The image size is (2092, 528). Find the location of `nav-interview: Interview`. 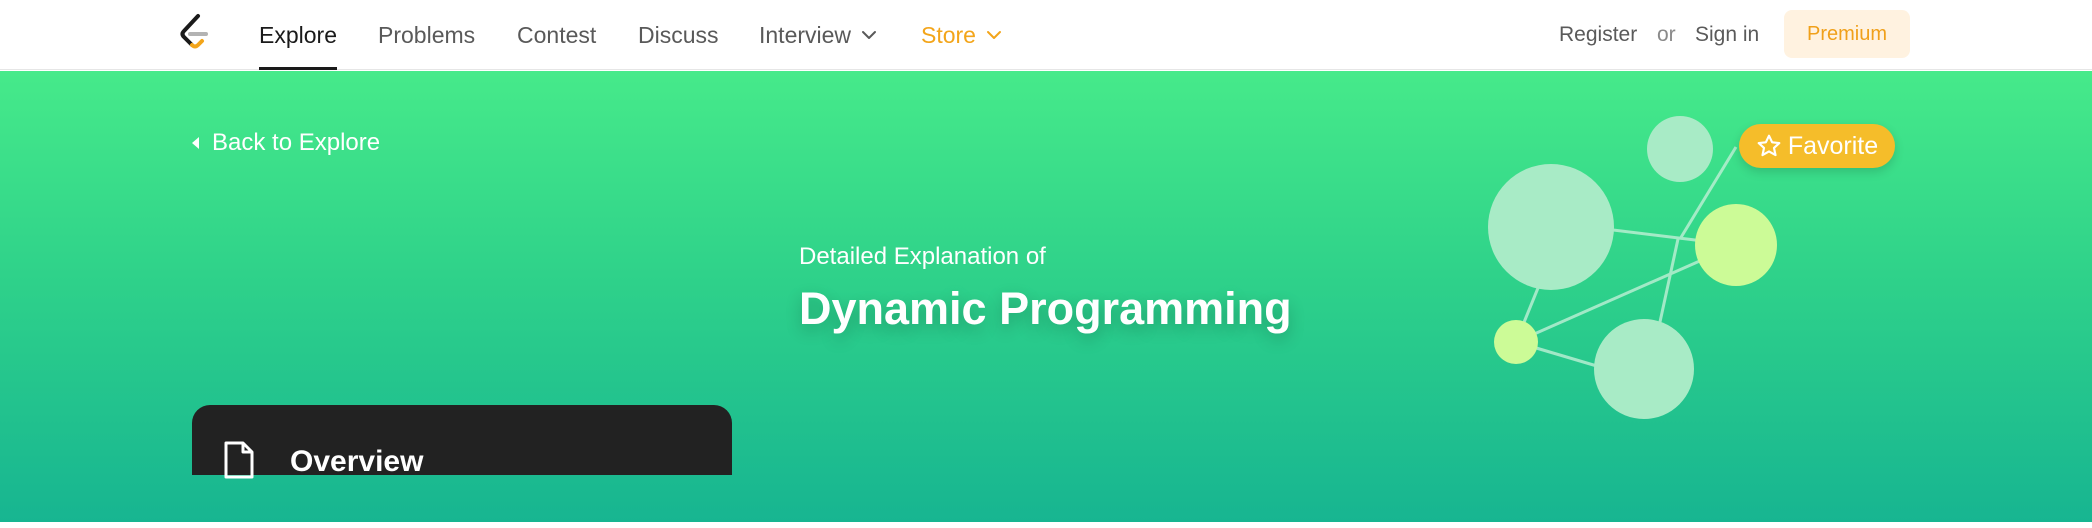

nav-interview: Interview is located at coordinates (818, 35).